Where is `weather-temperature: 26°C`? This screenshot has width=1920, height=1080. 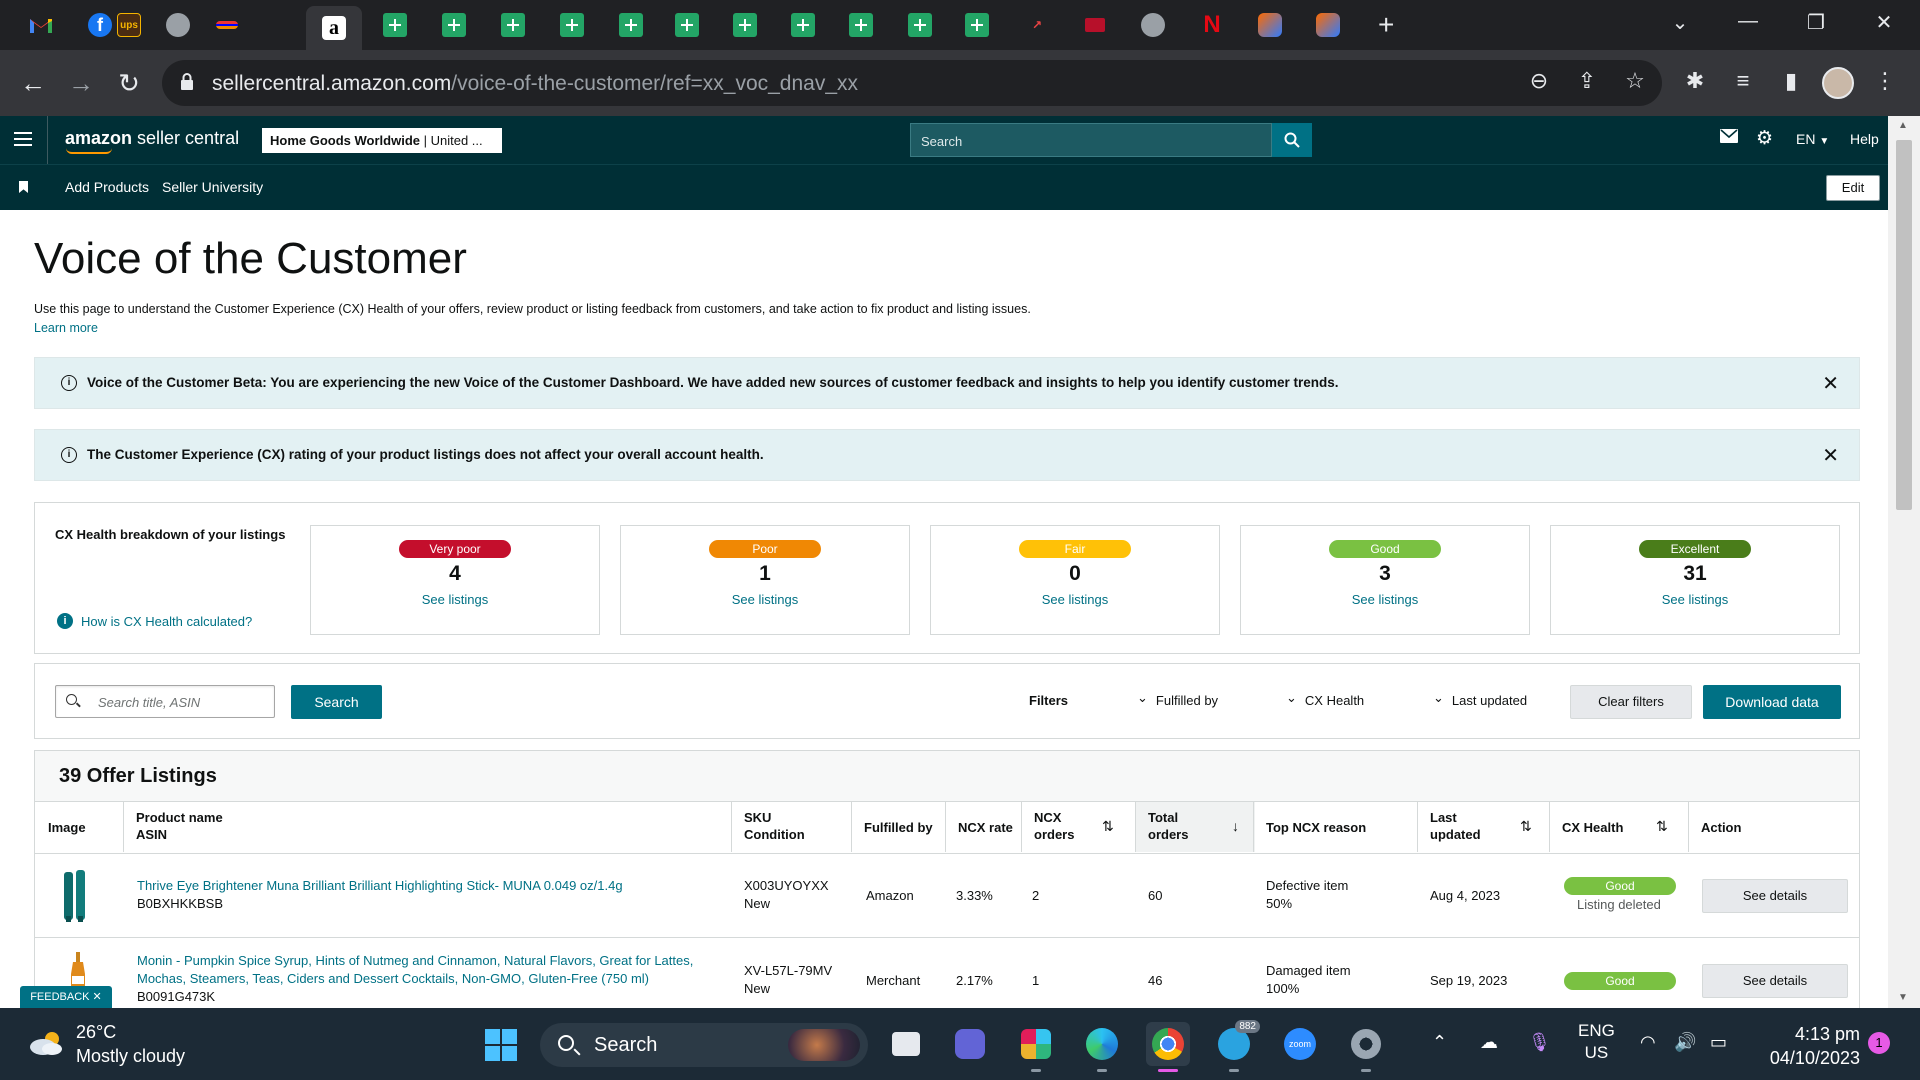
weather-temperature: 26°C is located at coordinates (96, 1032).